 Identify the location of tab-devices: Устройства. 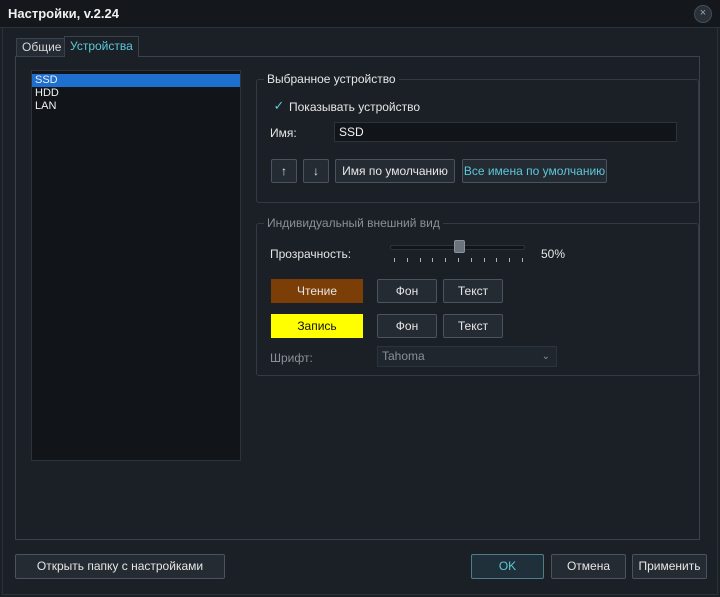
(101, 46).